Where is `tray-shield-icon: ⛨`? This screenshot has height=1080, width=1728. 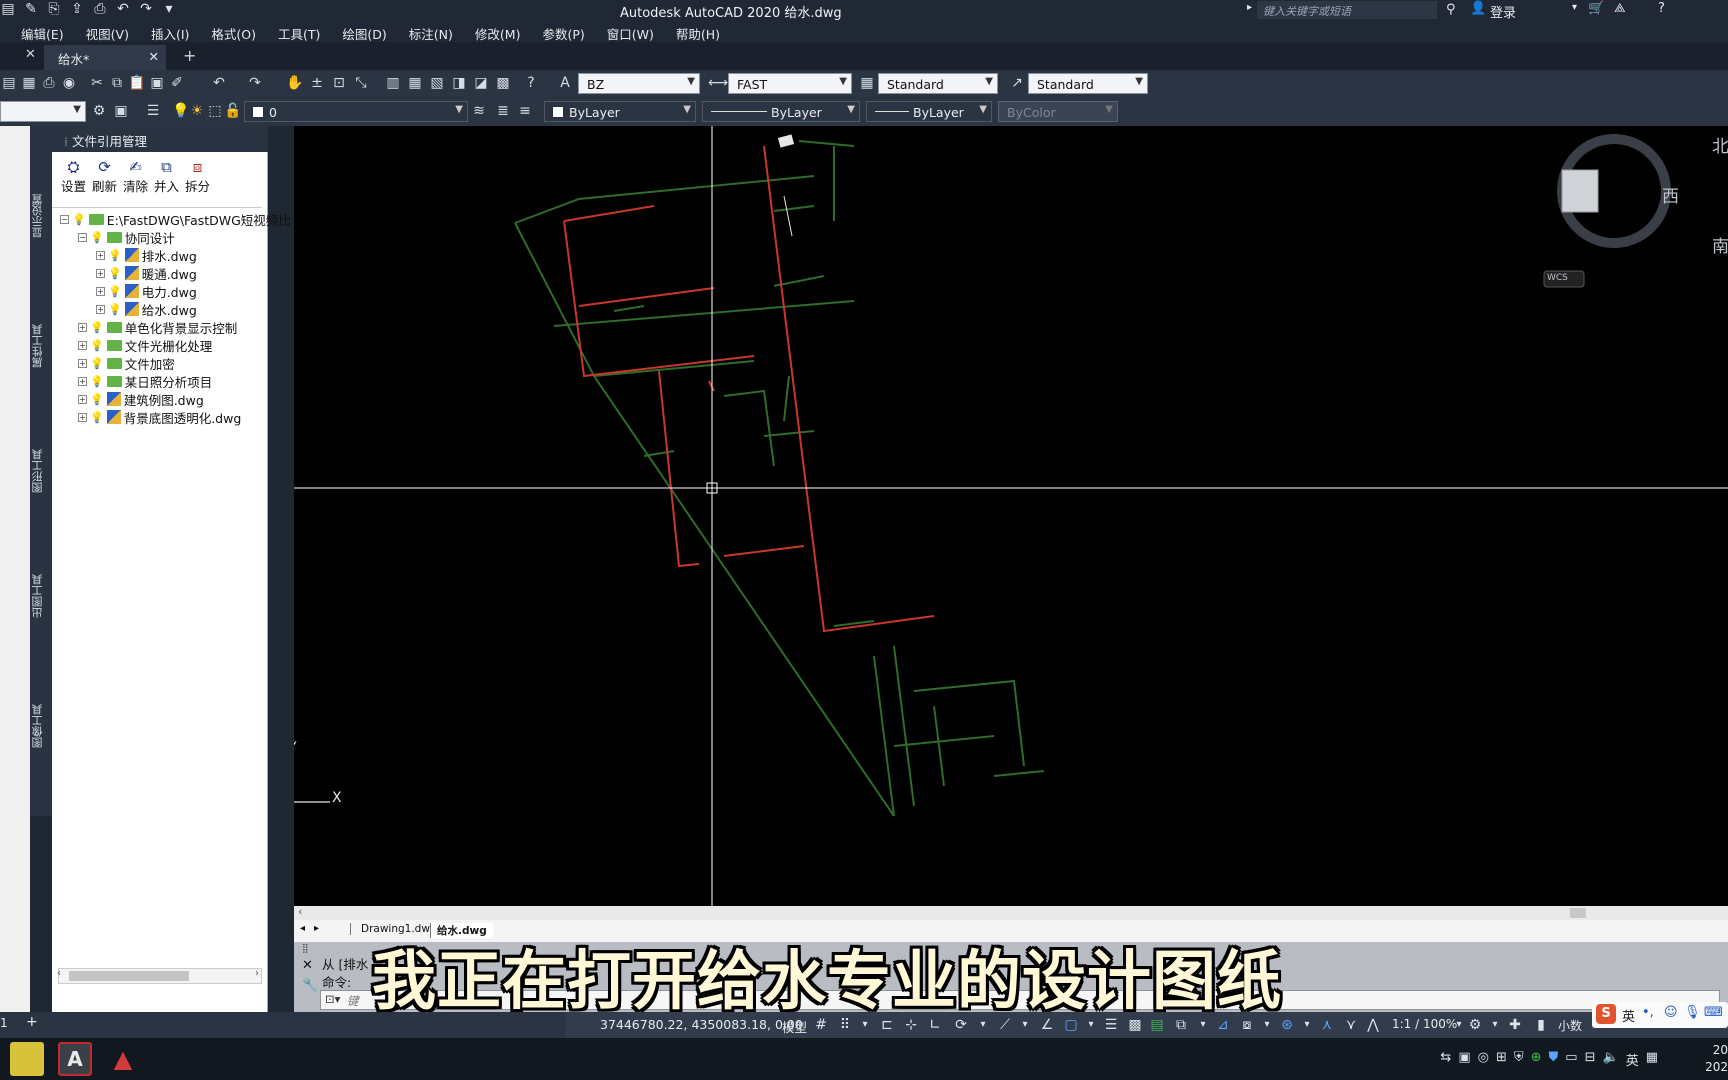 tray-shield-icon: ⛨ is located at coordinates (1519, 1059).